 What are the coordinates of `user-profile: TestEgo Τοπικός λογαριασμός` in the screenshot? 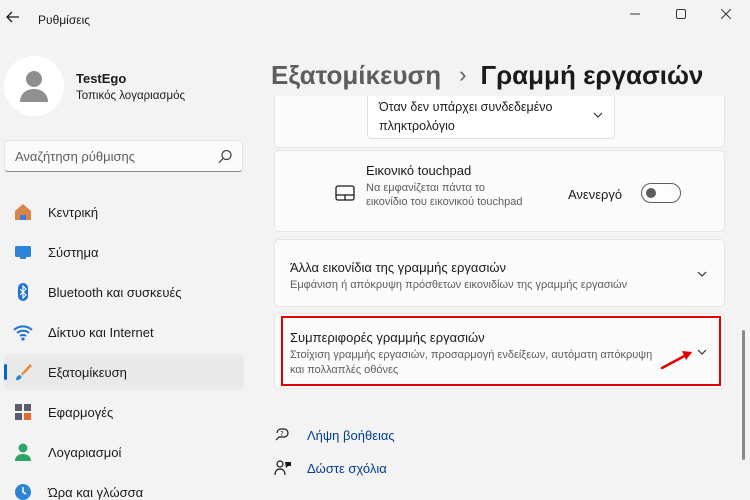 It's located at (124, 86).